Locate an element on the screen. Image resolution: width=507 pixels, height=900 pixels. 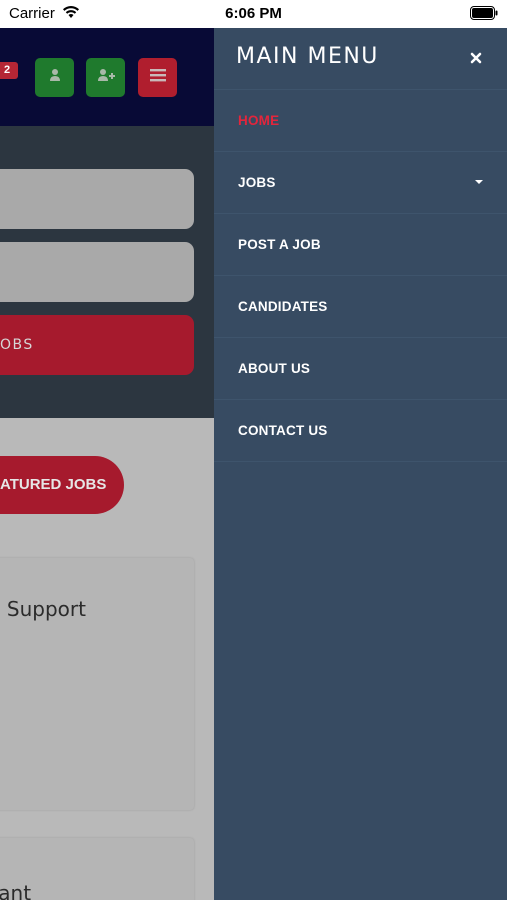
app-header: 2 is located at coordinates (107, 77).